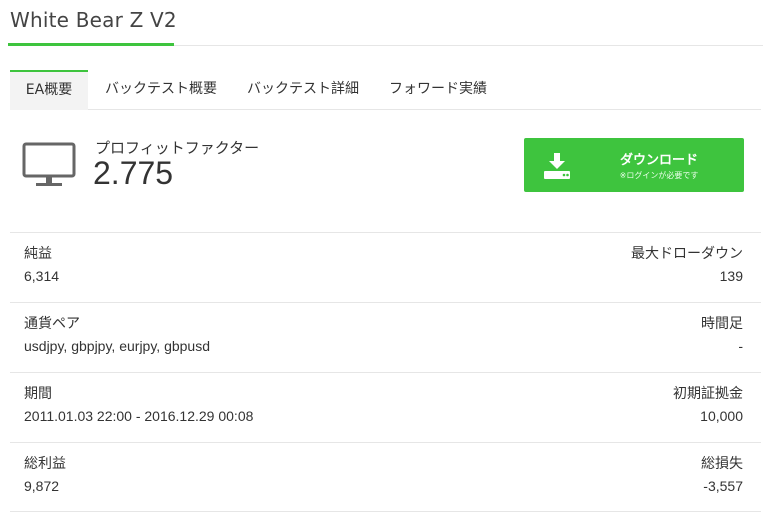 The height and width of the screenshot is (514, 771). I want to click on download-button: ダウンロード ※ログインが必要です, so click(634, 165).